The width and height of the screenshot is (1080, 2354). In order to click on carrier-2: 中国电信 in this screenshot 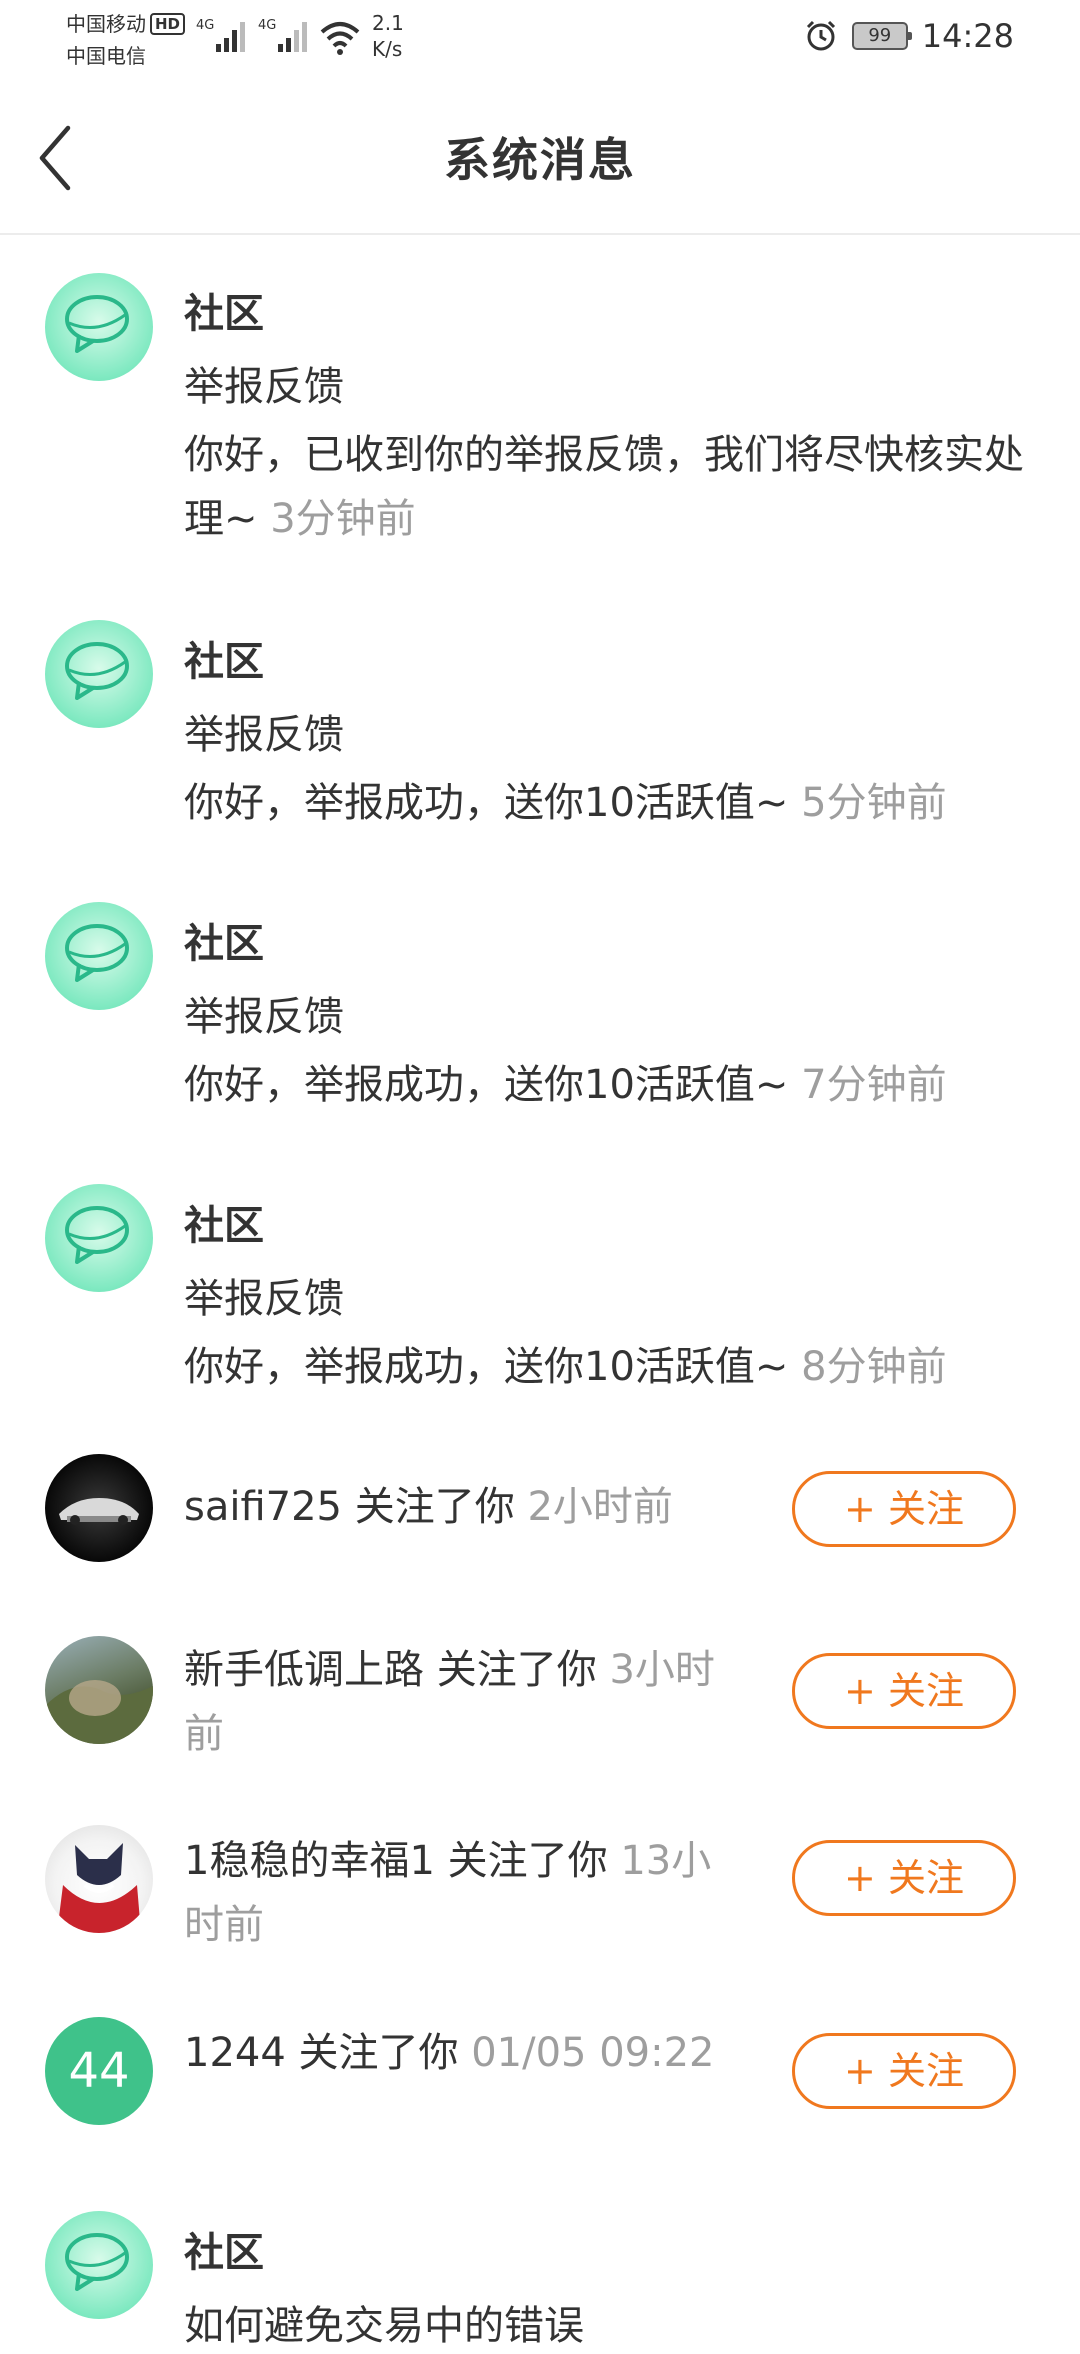, I will do `click(106, 56)`.